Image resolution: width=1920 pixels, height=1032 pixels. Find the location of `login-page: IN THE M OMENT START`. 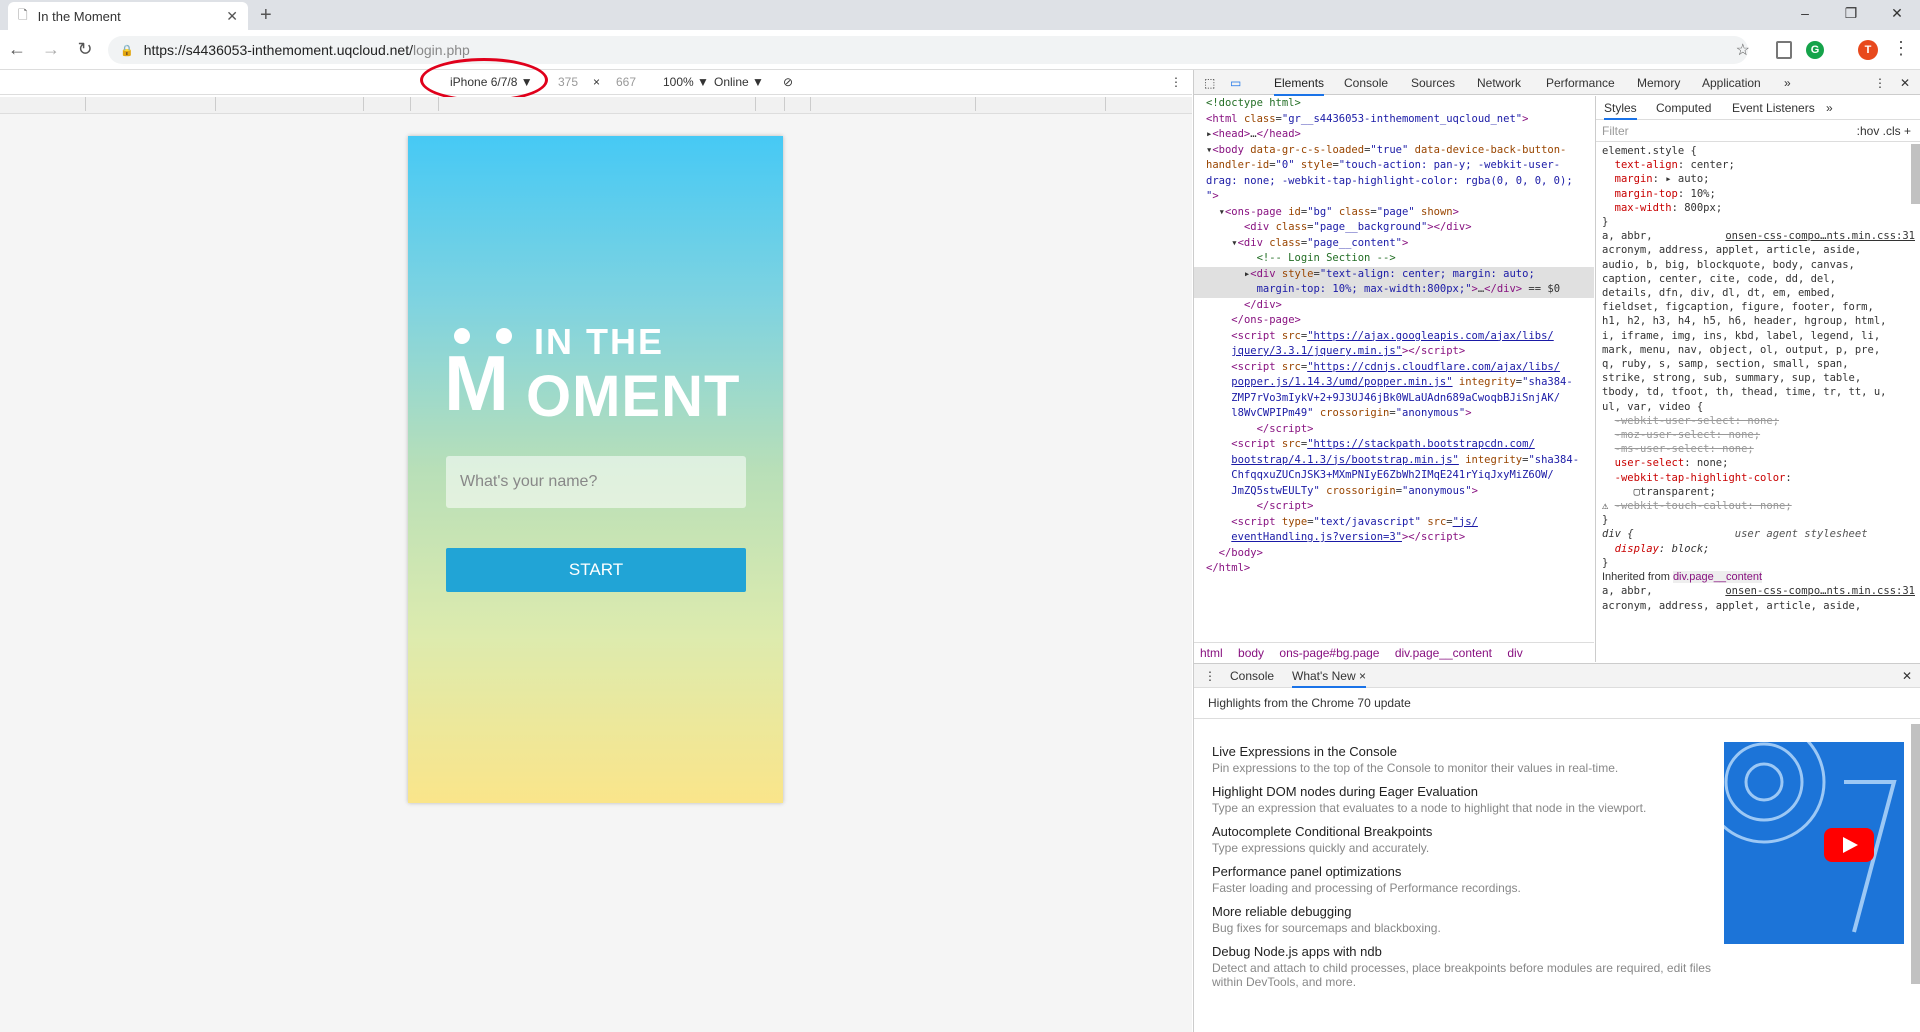

login-page: IN THE M OMENT START is located at coordinates (595, 469).